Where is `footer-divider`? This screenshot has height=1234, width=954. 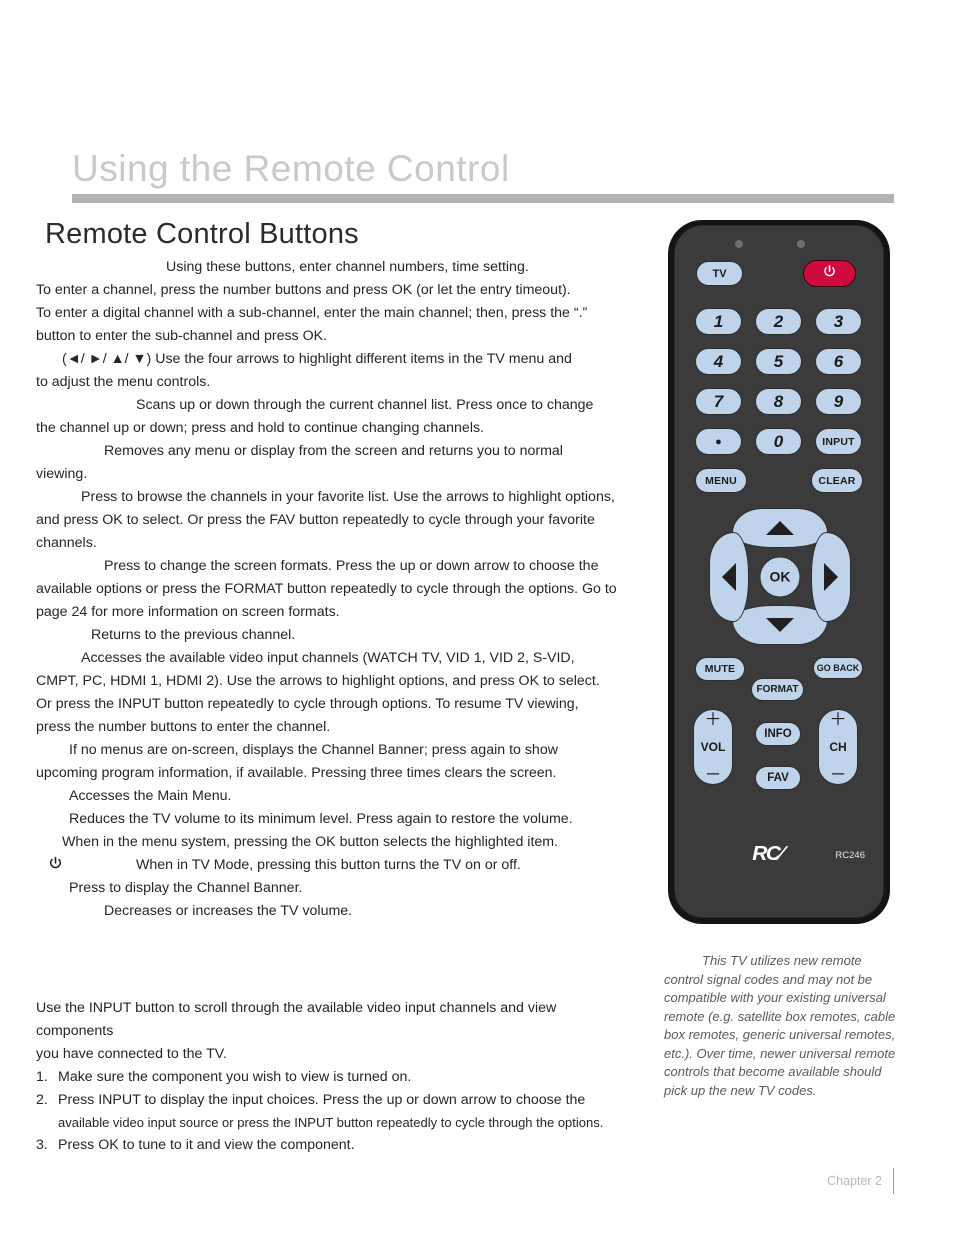 footer-divider is located at coordinates (893, 1181).